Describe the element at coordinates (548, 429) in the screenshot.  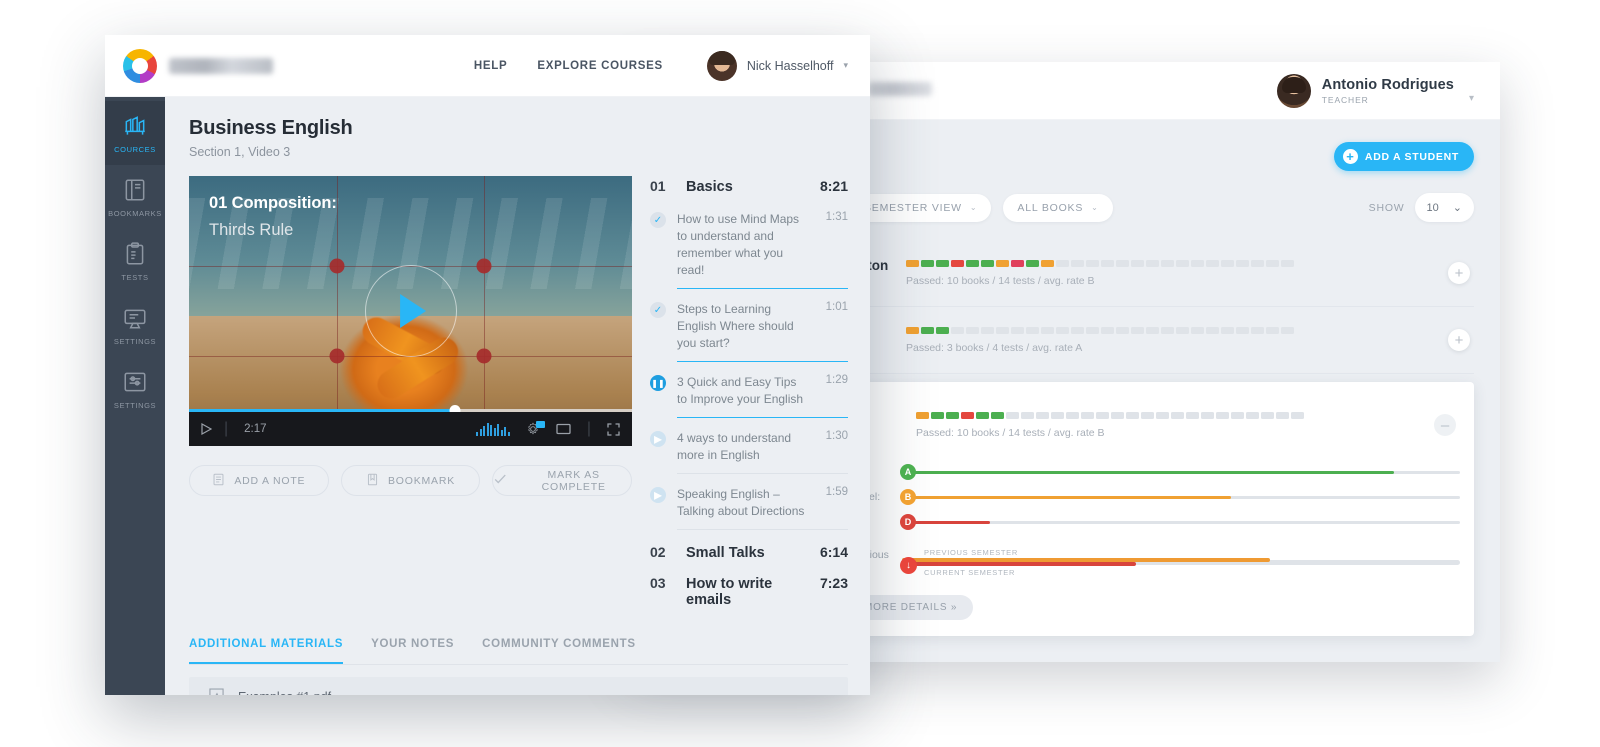
I see `video-controls-right: |` at that location.